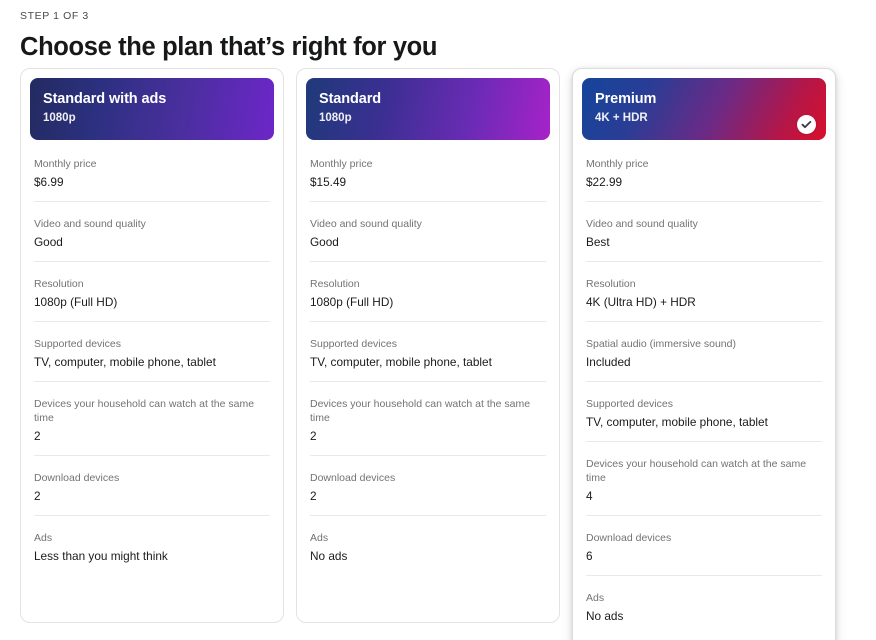 This screenshot has width=876, height=640. What do you see at coordinates (598, 242) in the screenshot?
I see `feature-value: Best` at bounding box center [598, 242].